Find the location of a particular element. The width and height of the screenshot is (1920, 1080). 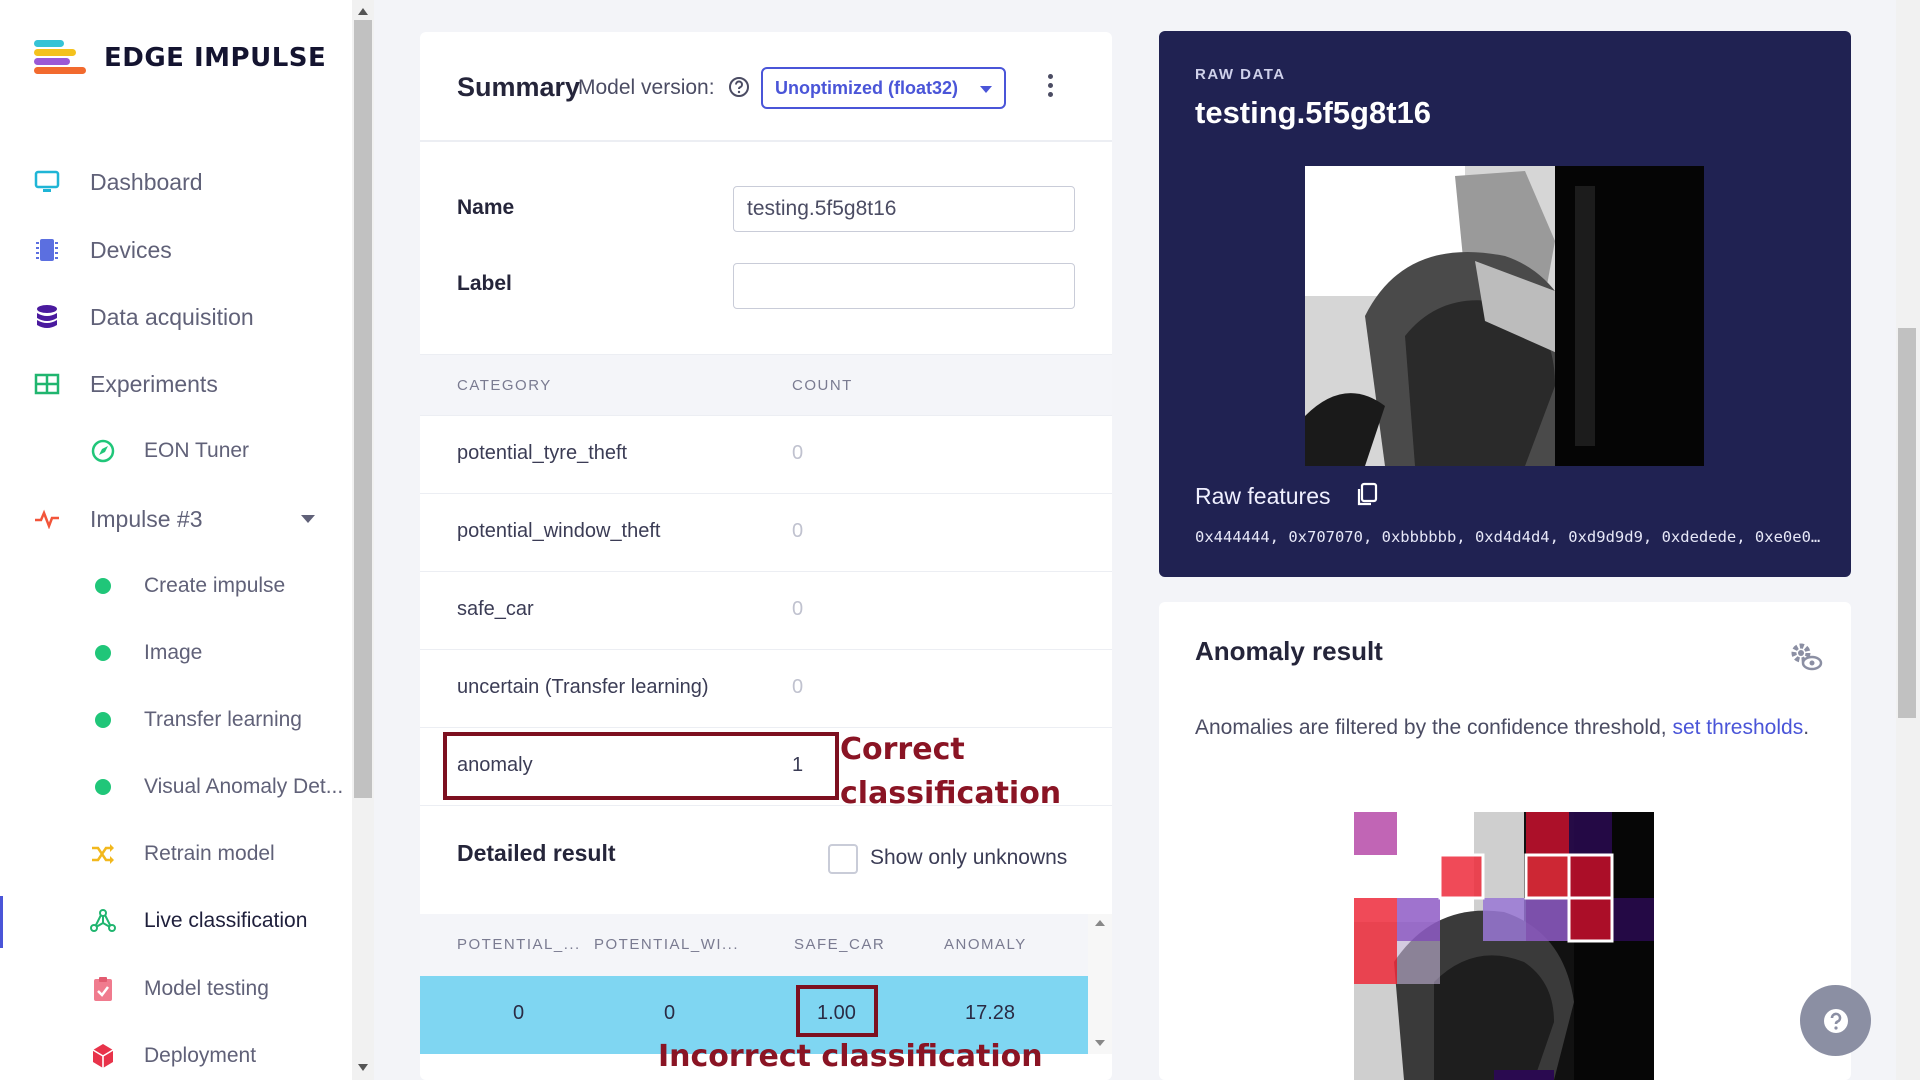

anomaly-result-title: Anomaly result is located at coordinates (1289, 651).